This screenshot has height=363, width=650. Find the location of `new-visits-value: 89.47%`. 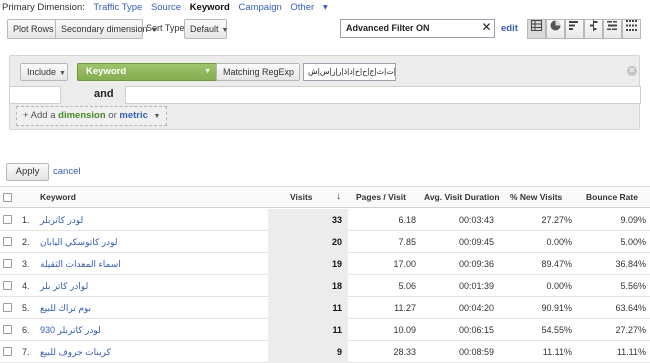

new-visits-value: 89.47% is located at coordinates (556, 264).